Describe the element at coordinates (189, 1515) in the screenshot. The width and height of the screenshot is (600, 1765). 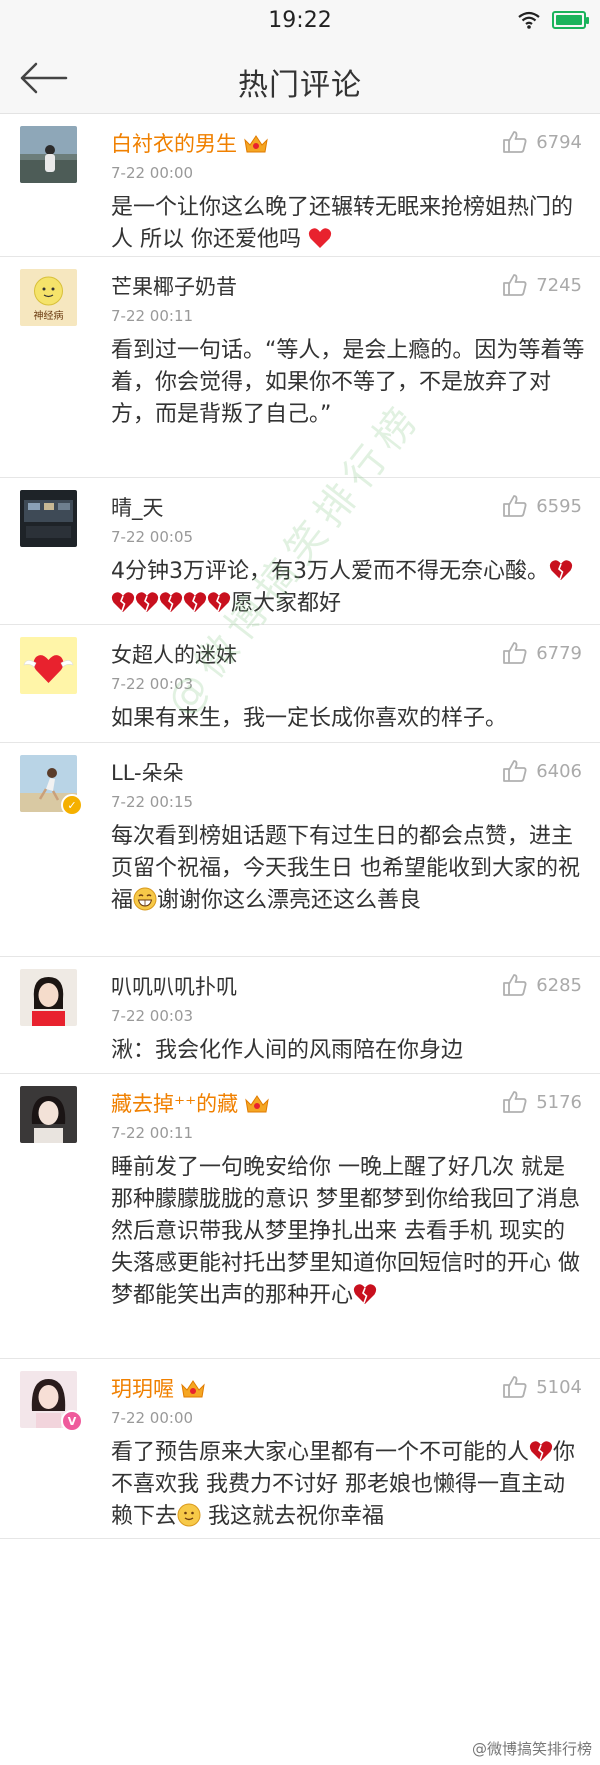
I see `smile-emoji-icon` at that location.